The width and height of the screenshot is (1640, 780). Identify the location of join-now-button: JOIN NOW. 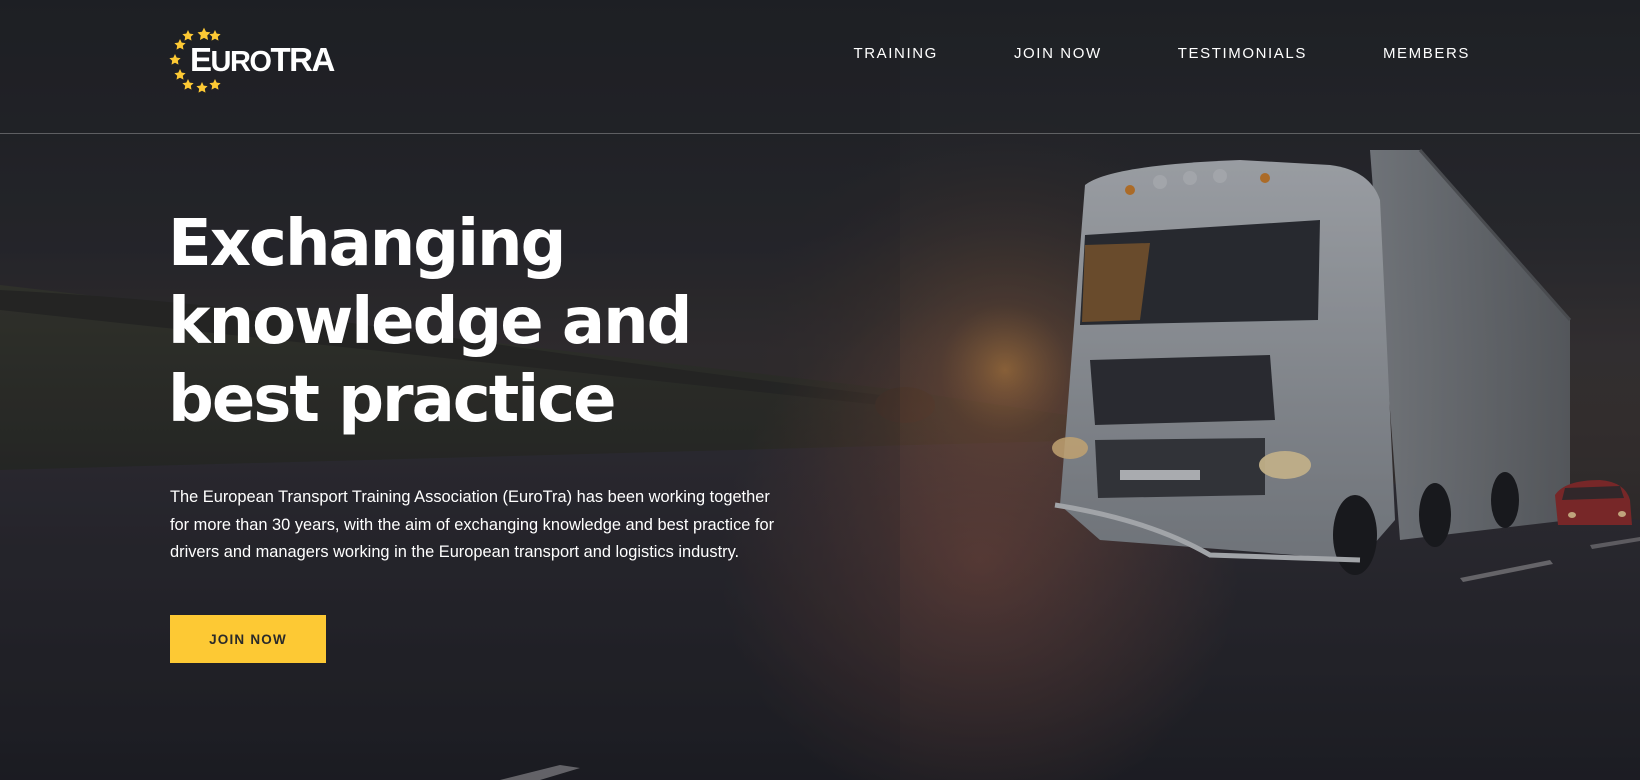
(248, 639).